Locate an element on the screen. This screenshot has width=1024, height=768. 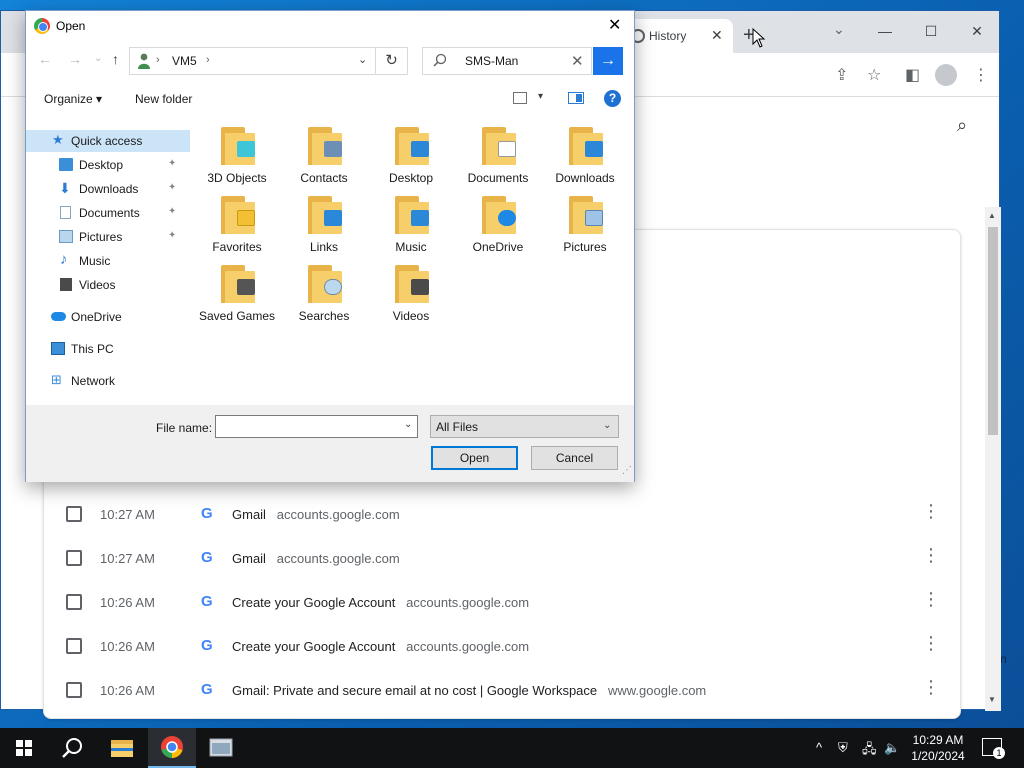
folder-item: OneDrive is located at coordinates (498, 227).